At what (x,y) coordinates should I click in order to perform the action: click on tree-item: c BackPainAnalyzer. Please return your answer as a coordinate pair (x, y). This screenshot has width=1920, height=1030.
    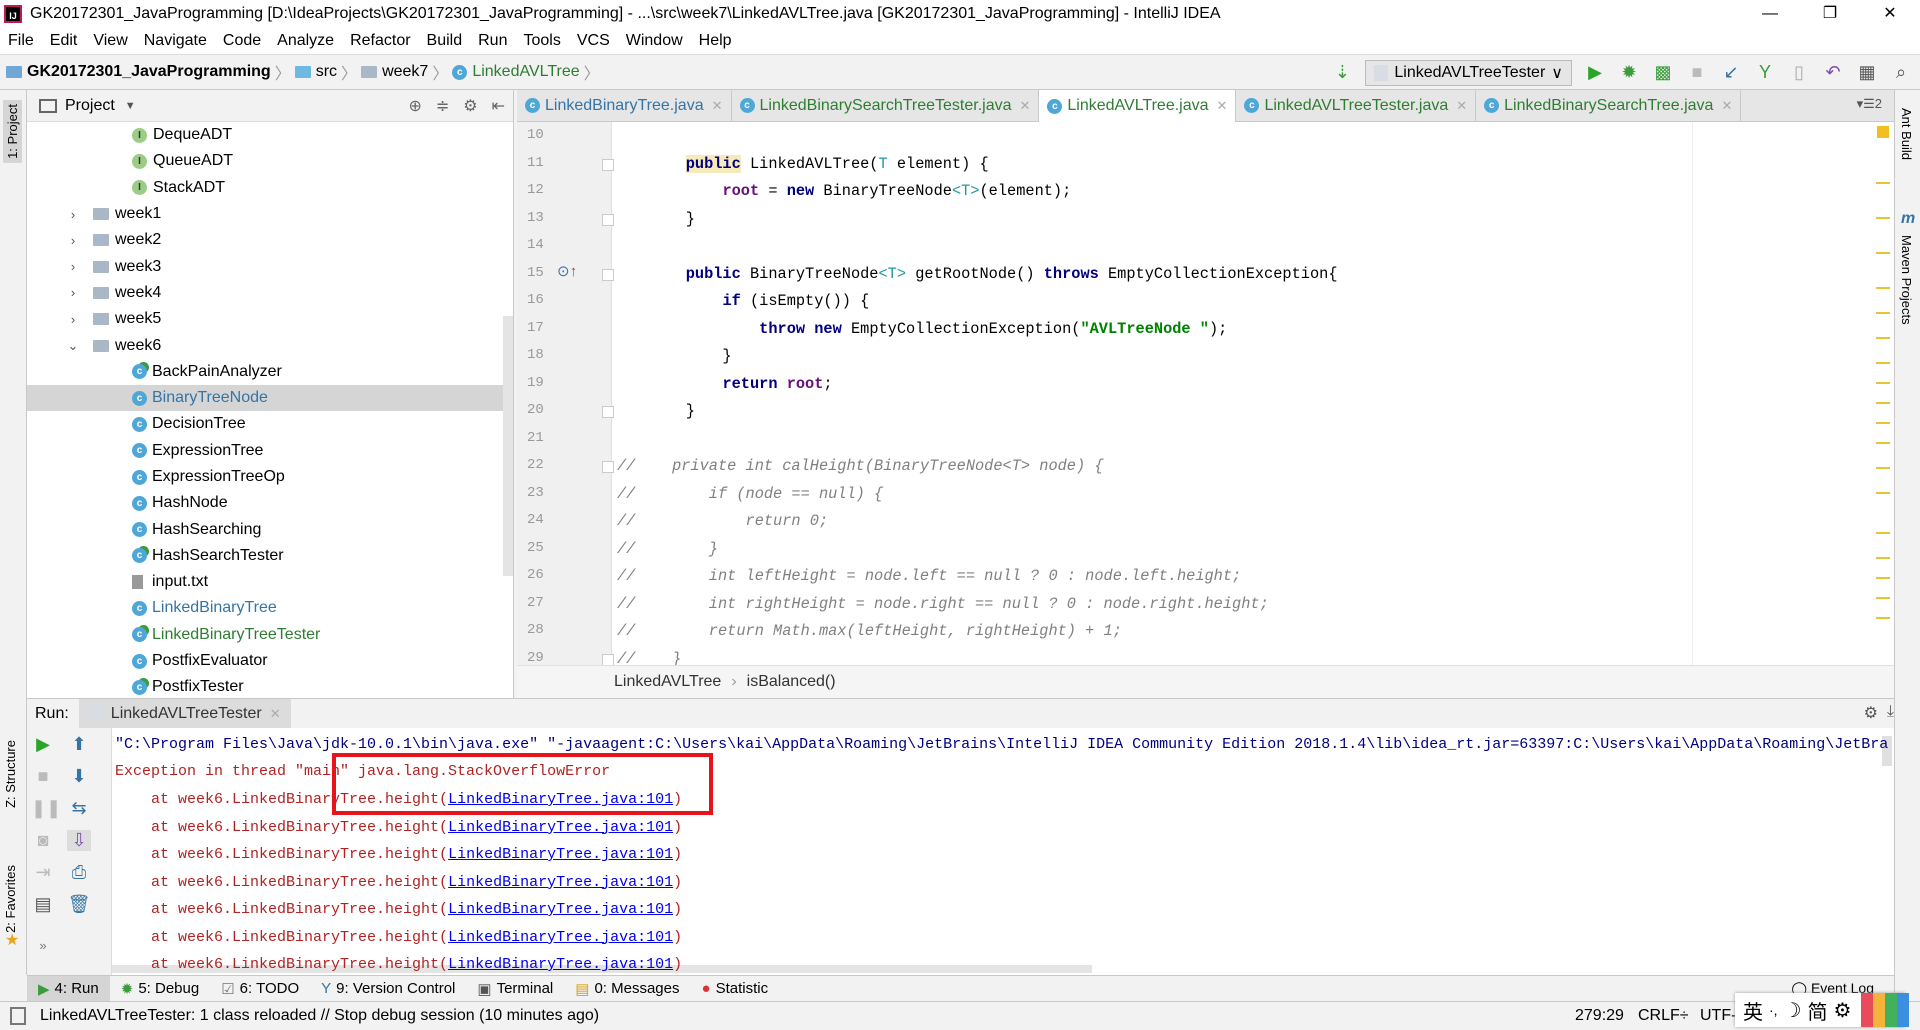
    Looking at the image, I should click on (270, 372).